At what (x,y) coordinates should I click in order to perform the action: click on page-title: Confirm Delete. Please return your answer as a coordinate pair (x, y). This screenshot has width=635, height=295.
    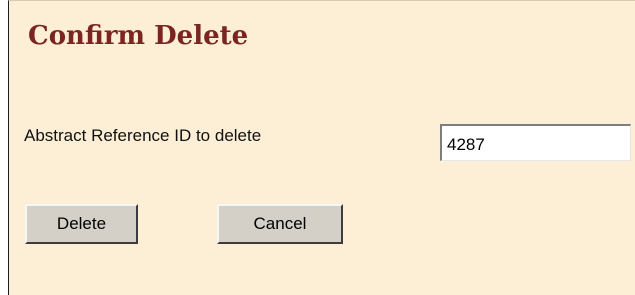
    Looking at the image, I should click on (138, 36).